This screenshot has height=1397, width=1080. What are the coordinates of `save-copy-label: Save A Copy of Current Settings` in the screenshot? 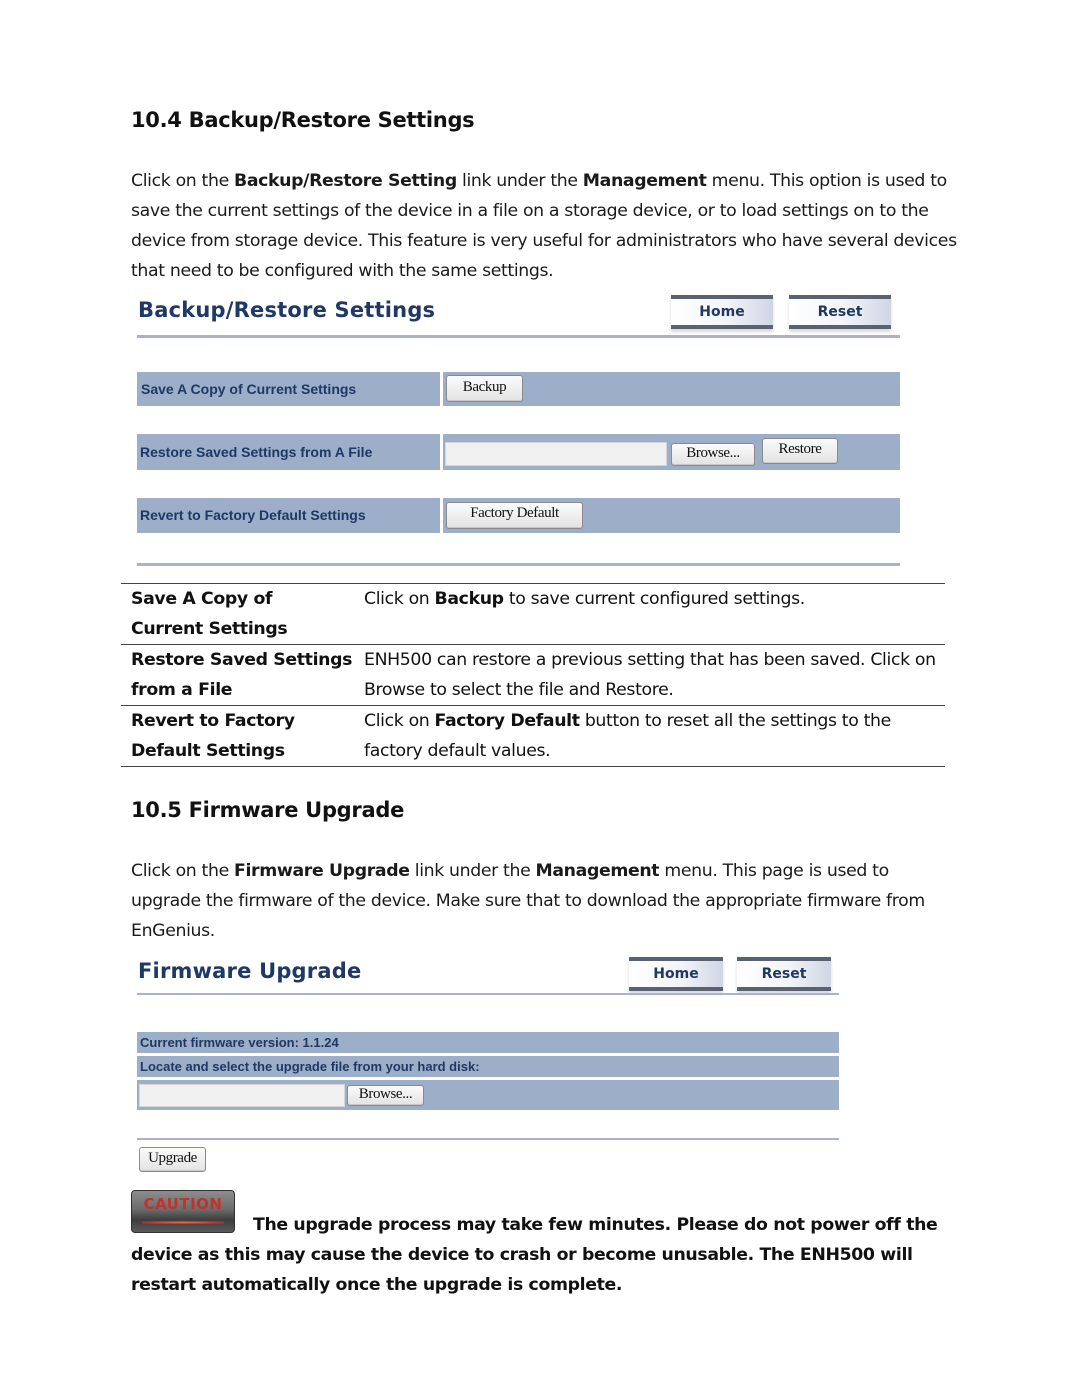 It's located at (249, 389).